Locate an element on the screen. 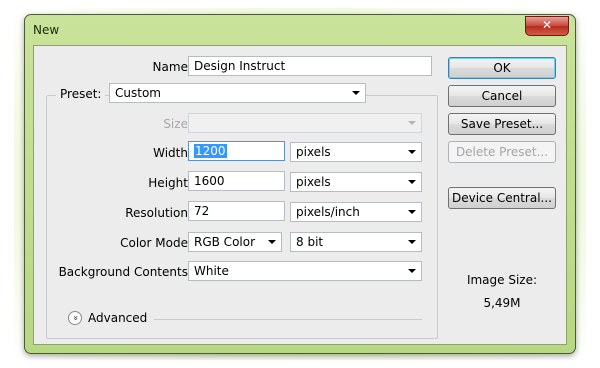  width-label: Width: is located at coordinates (172, 153).